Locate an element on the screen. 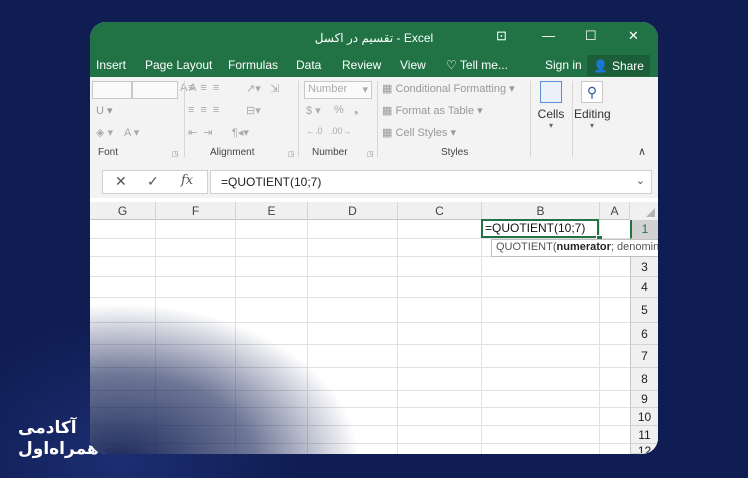 The width and height of the screenshot is (748, 478). collapse-ribbon-icon: ∧ is located at coordinates (642, 151).